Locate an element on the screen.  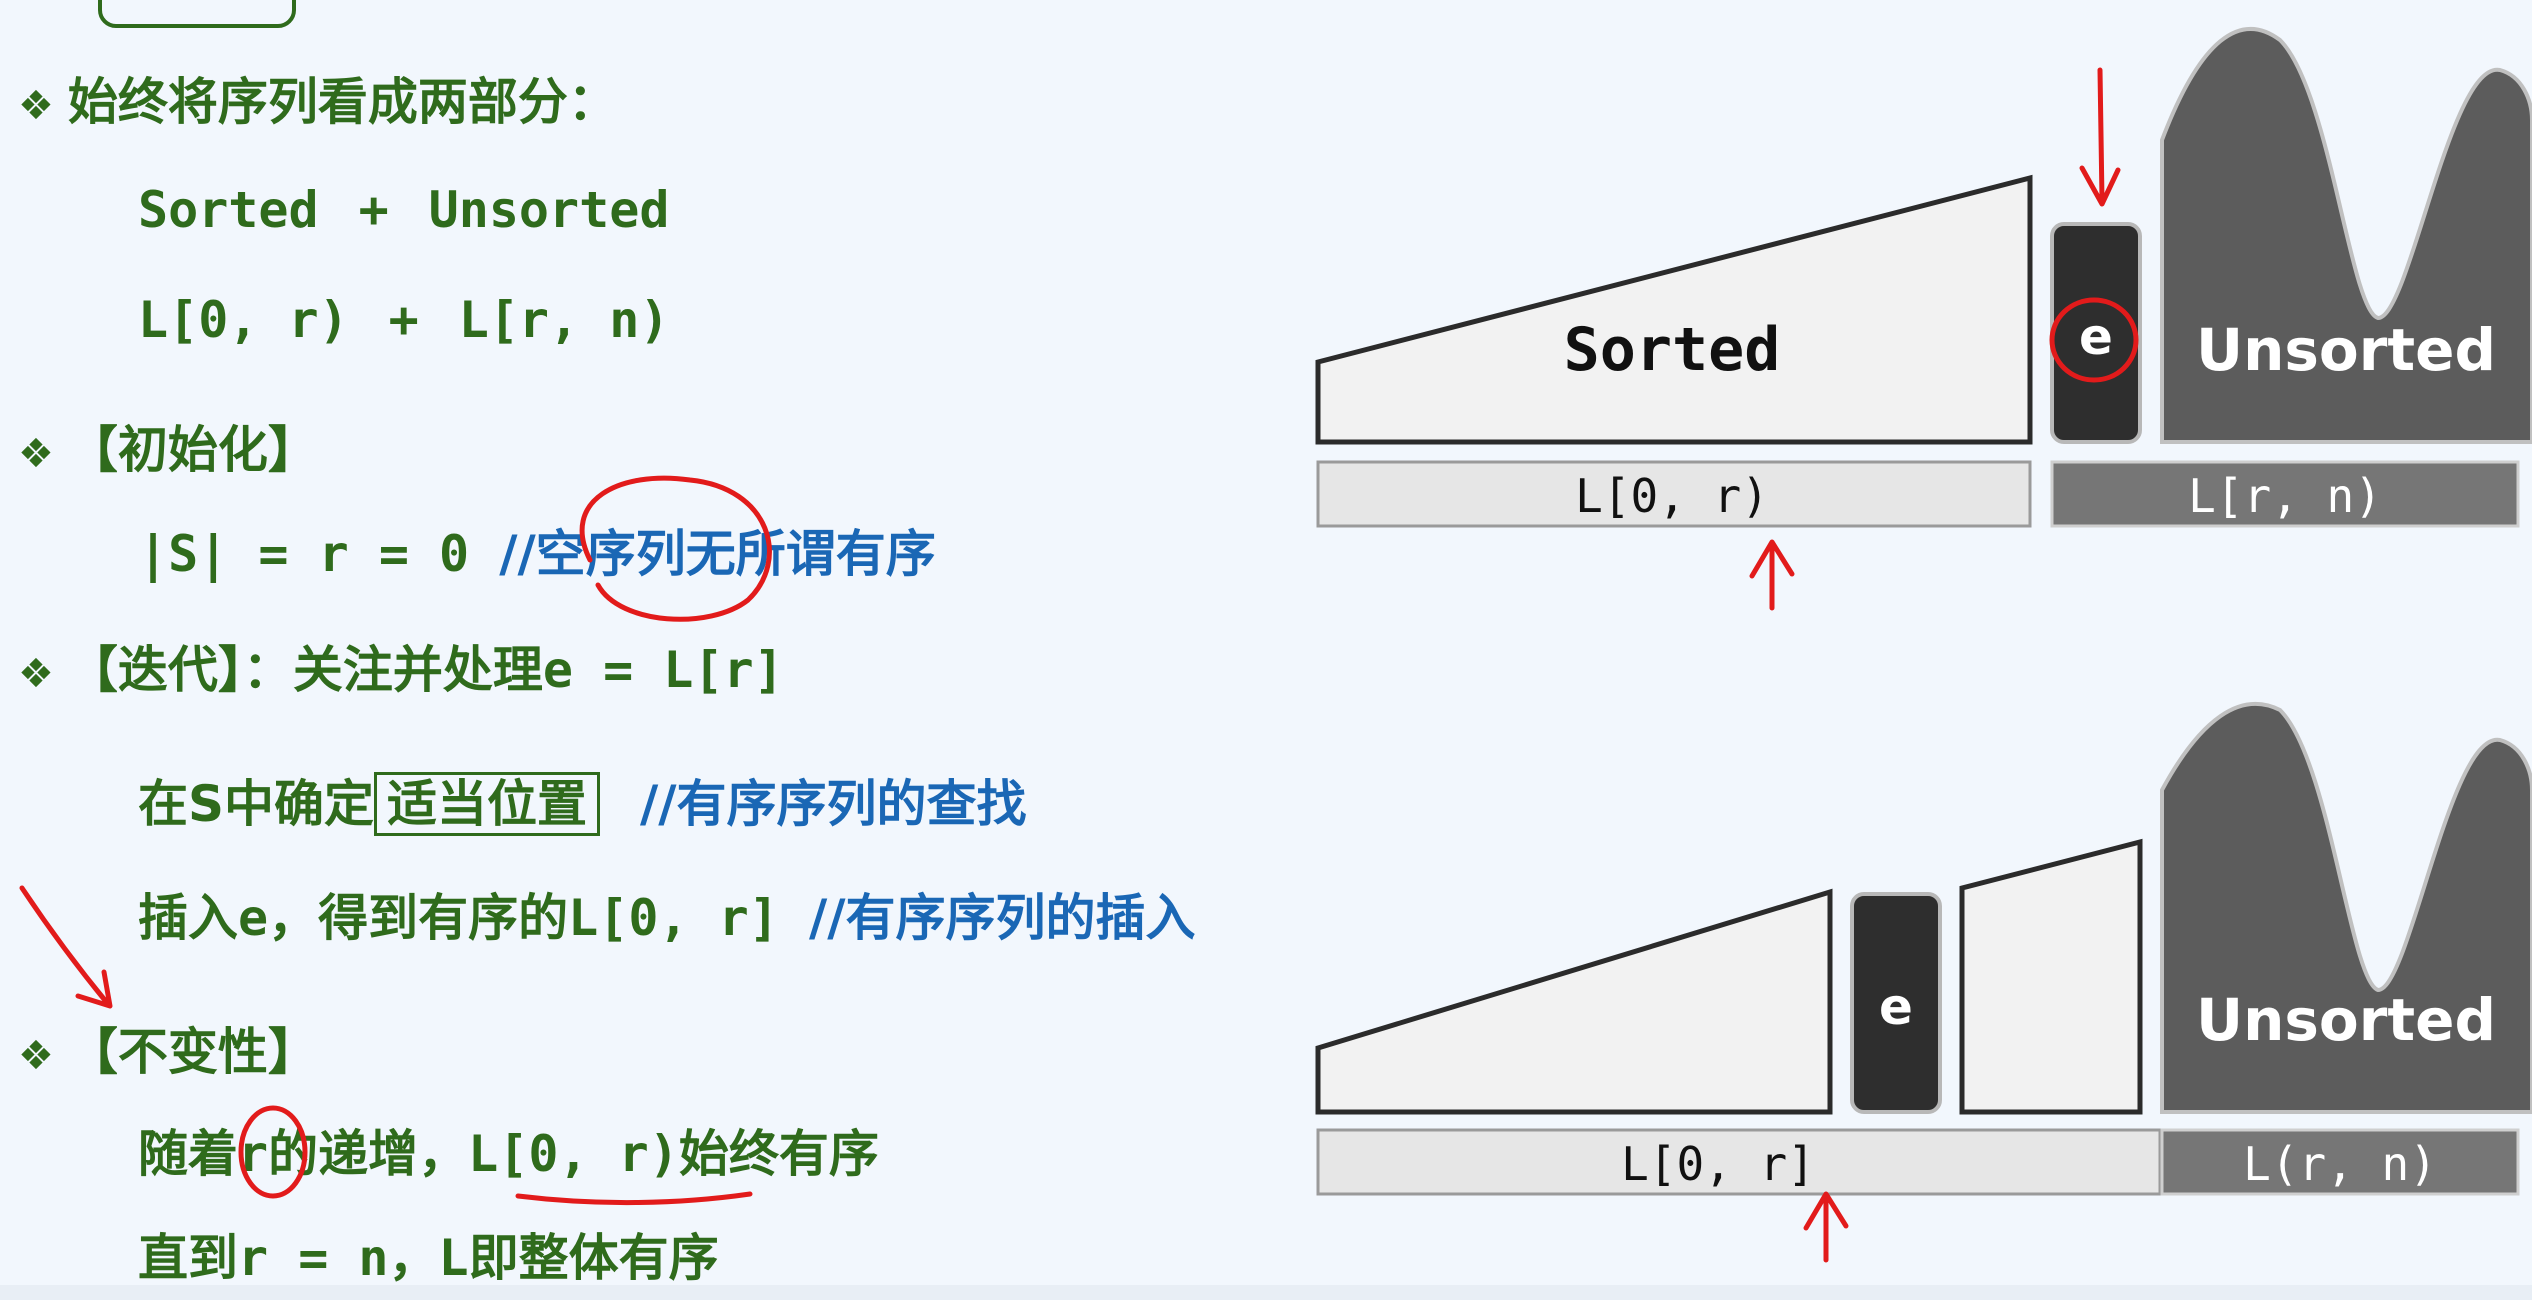
sorted-wedge-bottom-left is located at coordinates (1574, 1001).